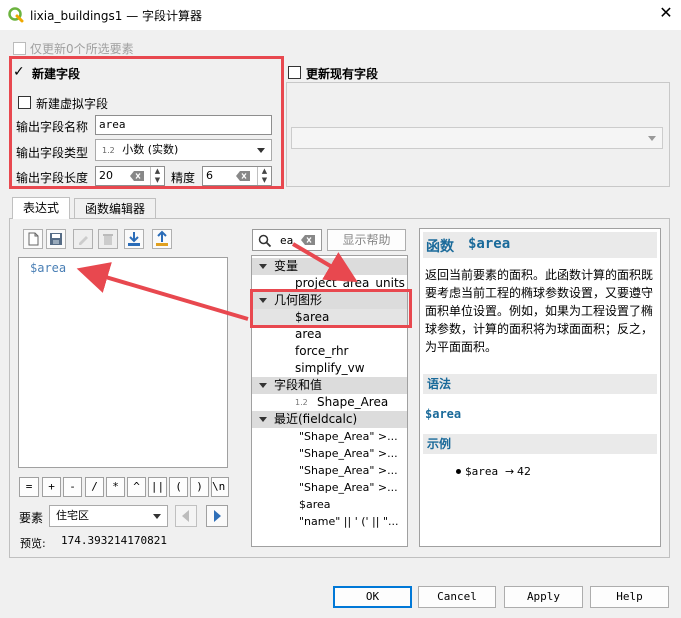  I want to click on ok-button: OK, so click(372, 597).